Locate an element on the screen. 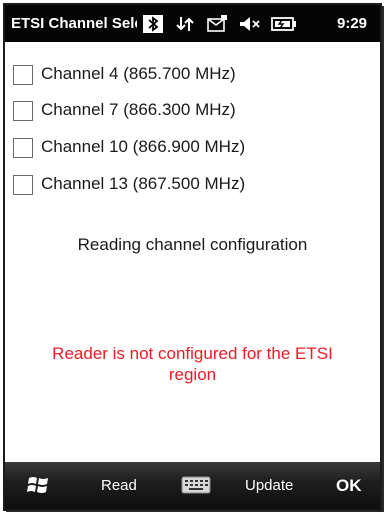 This screenshot has width=384, height=512. channel-label: Channel 7 (866.300 MHz) is located at coordinates (138, 109).